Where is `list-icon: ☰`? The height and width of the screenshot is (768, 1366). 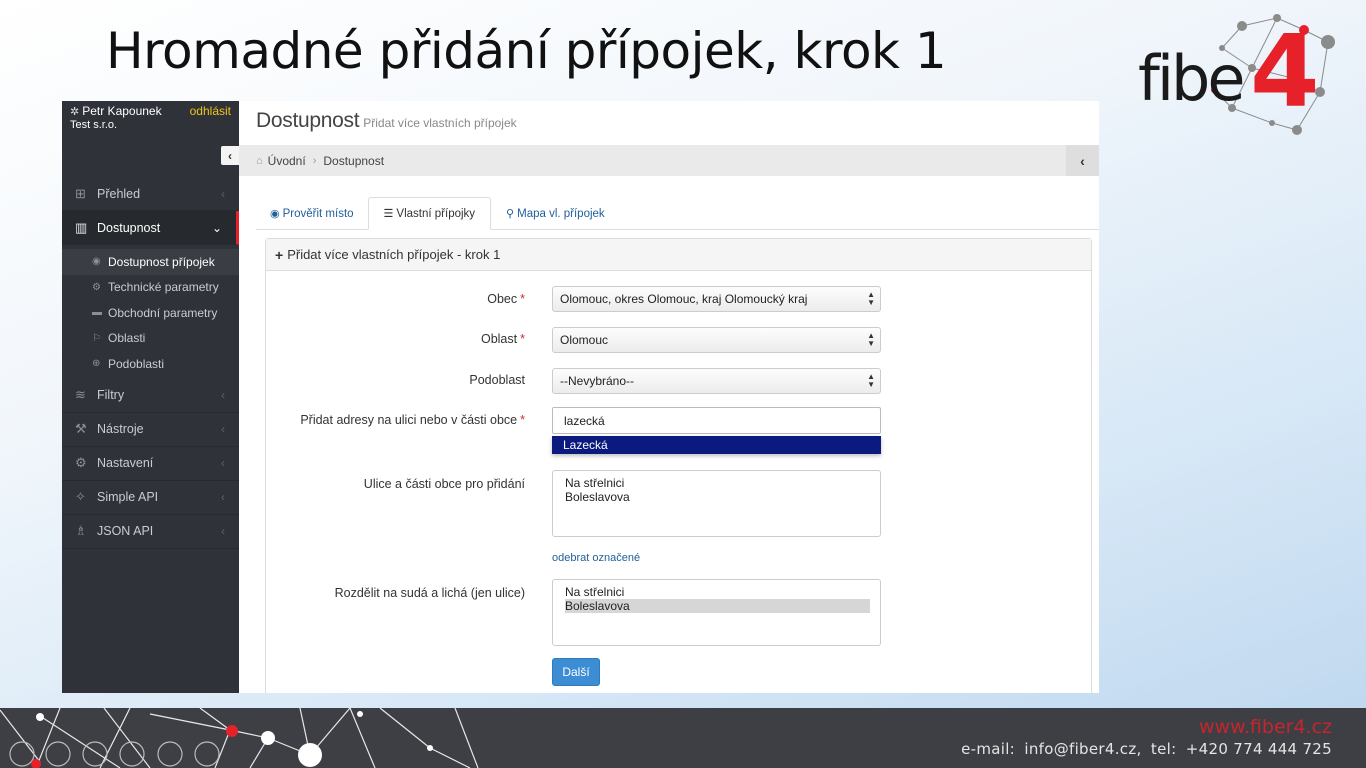 list-icon: ☰ is located at coordinates (388, 214).